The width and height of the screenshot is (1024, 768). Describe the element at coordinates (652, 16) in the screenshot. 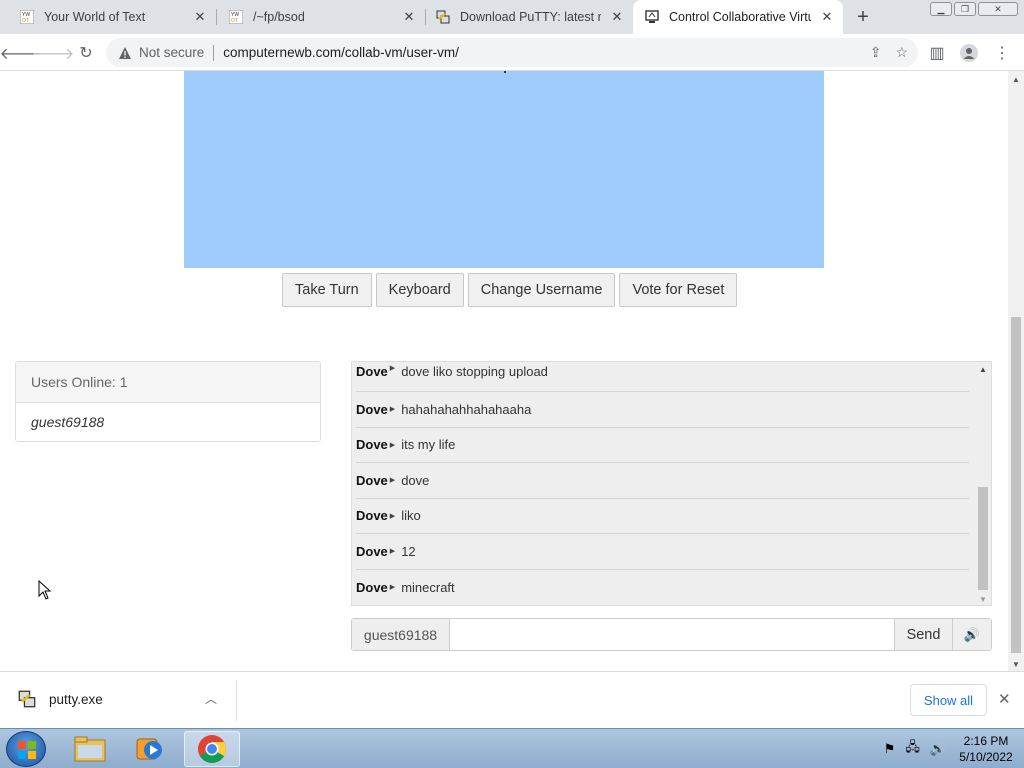

I see `collabvm-favicon` at that location.